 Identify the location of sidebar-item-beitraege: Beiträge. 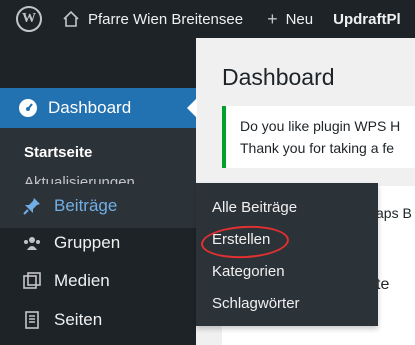
(98, 206).